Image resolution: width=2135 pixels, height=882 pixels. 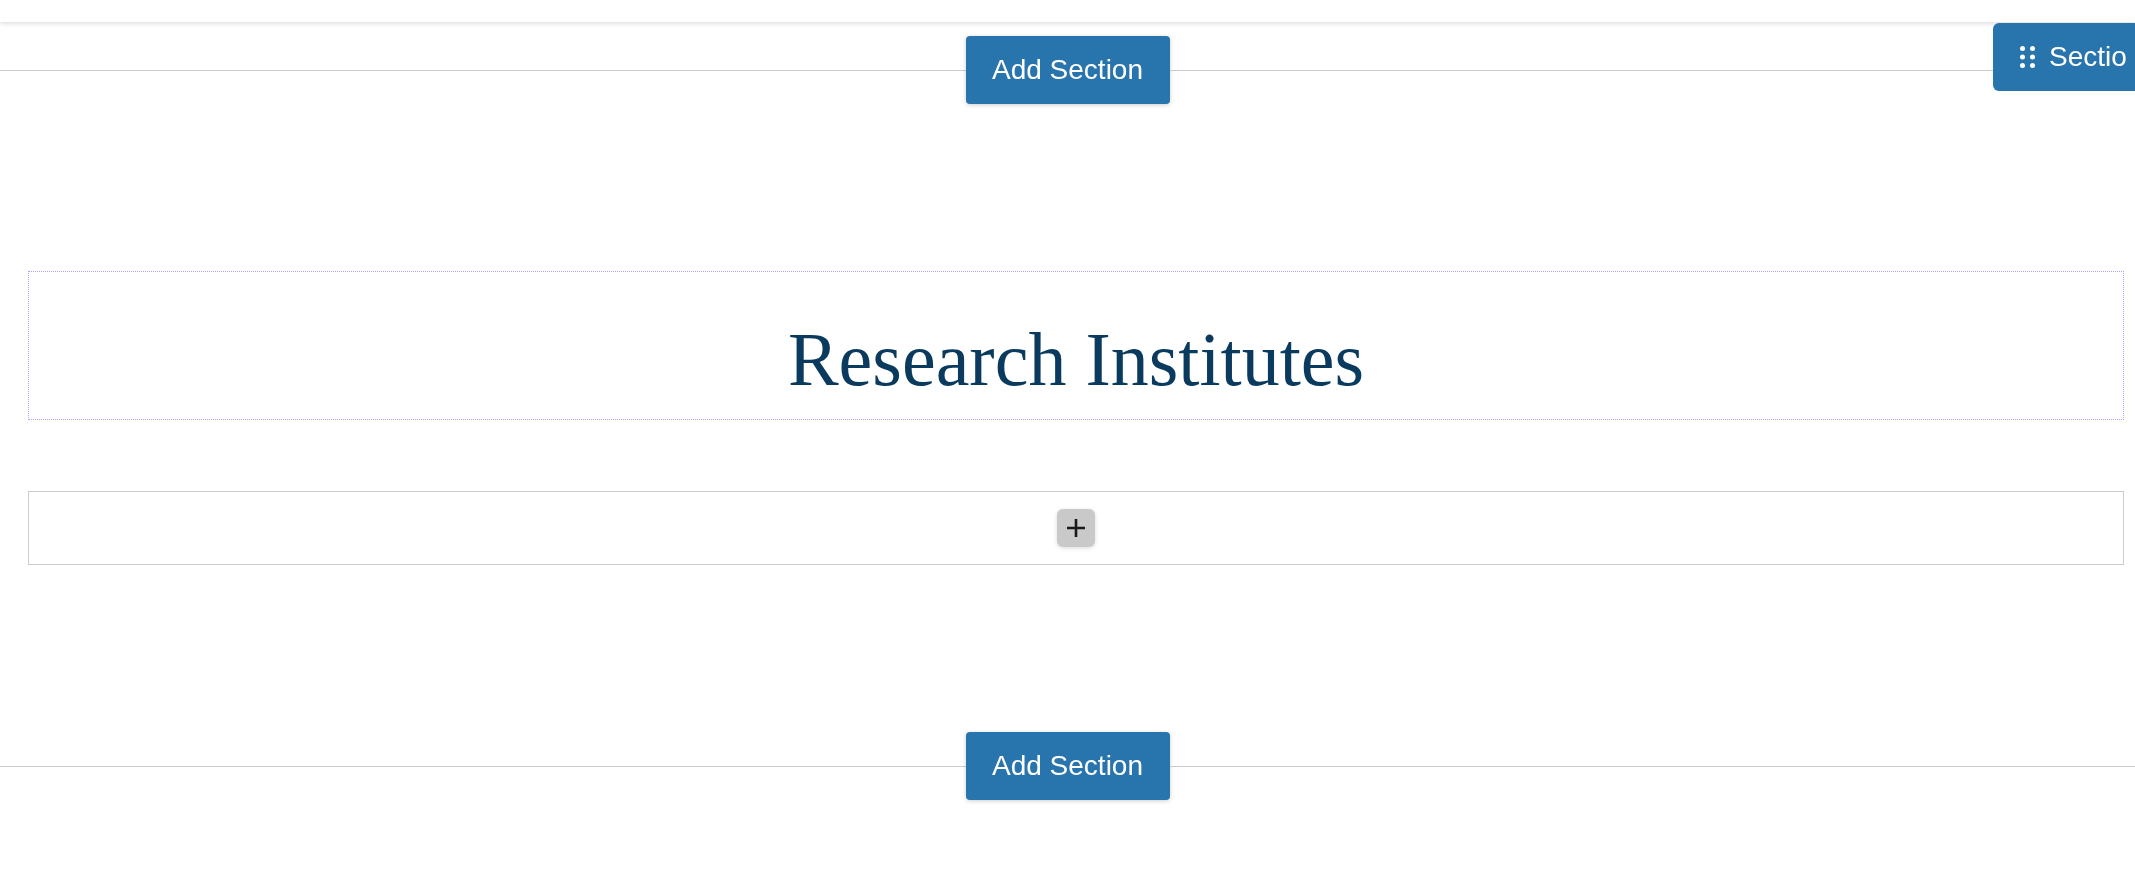 I want to click on section-tab: Sectio, so click(x=2064, y=57).